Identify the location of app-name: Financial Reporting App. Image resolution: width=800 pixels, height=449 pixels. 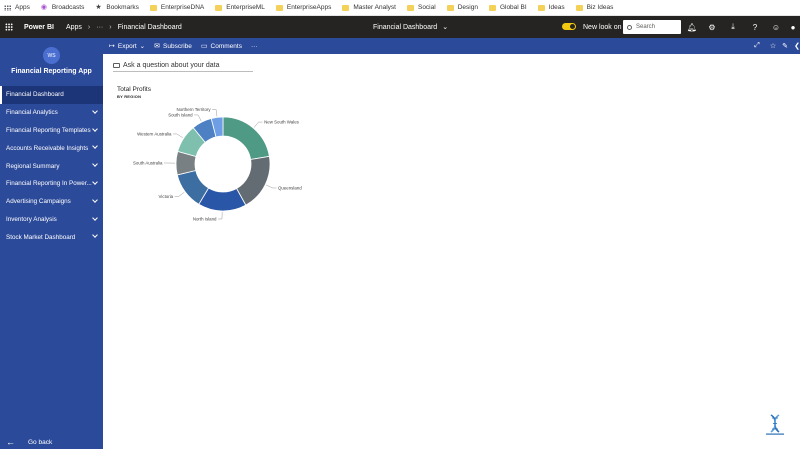
(51, 71).